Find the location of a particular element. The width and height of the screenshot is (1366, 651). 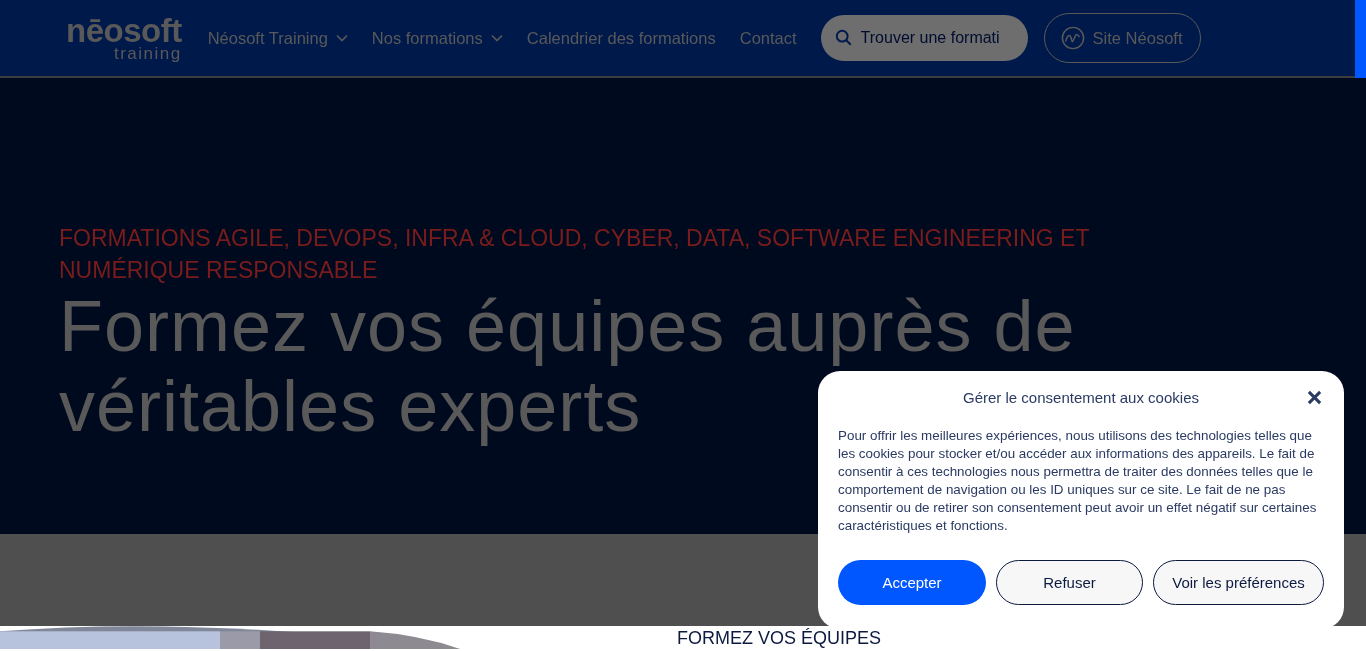

close-icon is located at coordinates (1314, 397).